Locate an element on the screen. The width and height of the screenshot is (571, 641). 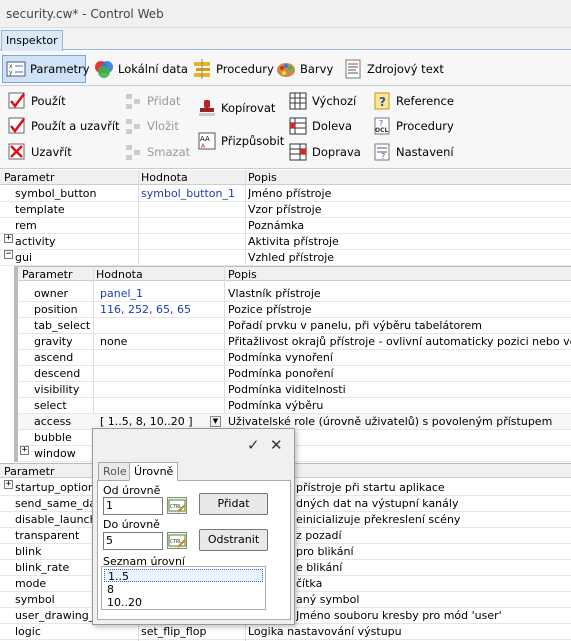
param-desc: Podmínka výběru is located at coordinates (276, 405).